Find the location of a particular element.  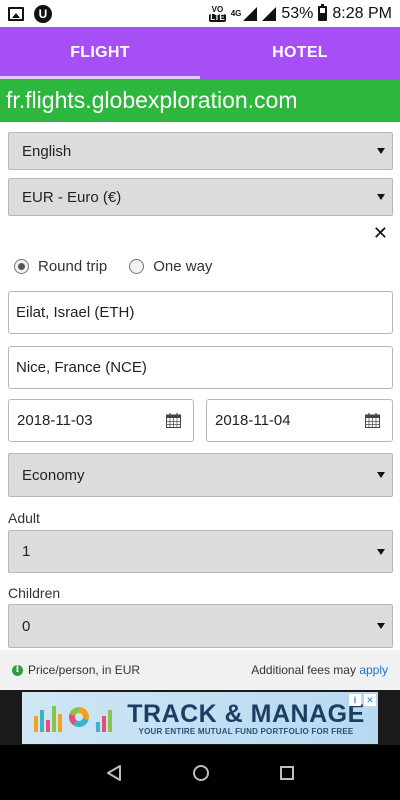

language-select: English is located at coordinates (200, 151).